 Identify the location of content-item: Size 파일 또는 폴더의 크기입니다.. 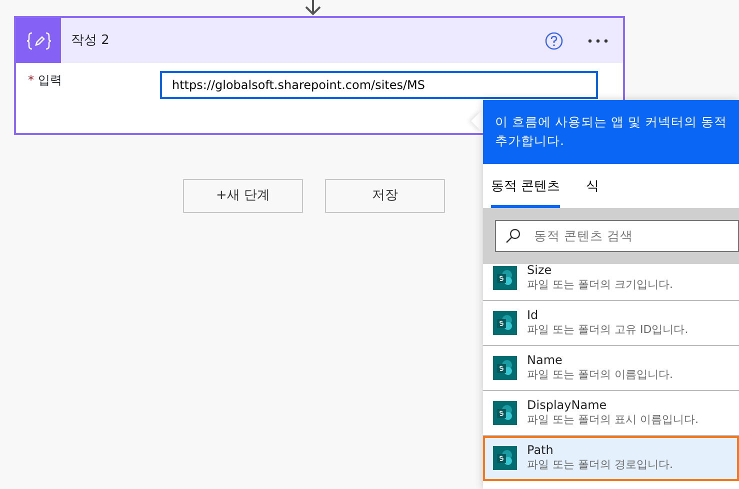
(611, 278).